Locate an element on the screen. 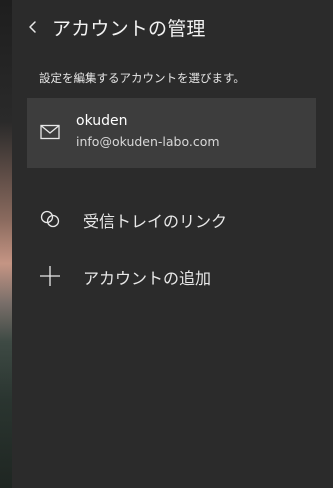 This screenshot has height=488, width=333. link-inboxes-label: 受信トレイのリンク is located at coordinates (155, 221).